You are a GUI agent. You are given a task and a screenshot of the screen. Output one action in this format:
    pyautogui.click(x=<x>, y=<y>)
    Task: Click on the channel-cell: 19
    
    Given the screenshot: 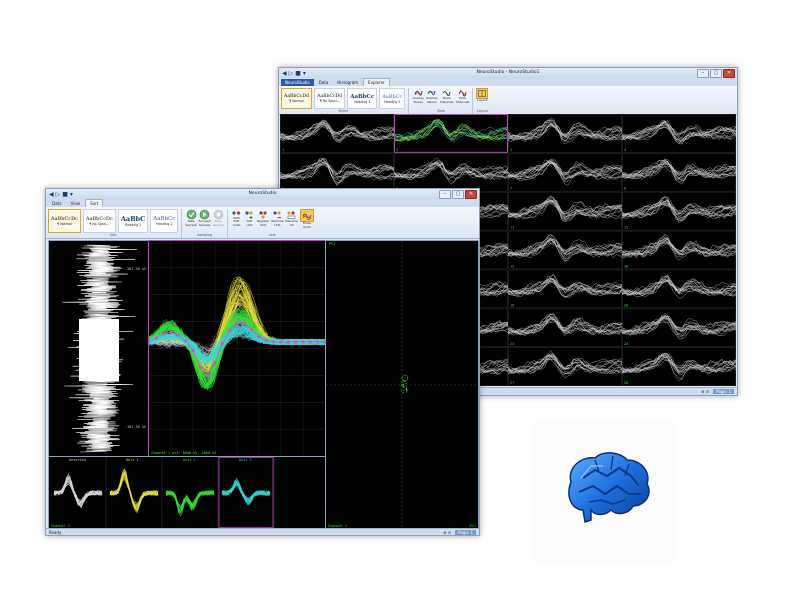 What is the action you would take?
    pyautogui.click(x=565, y=289)
    